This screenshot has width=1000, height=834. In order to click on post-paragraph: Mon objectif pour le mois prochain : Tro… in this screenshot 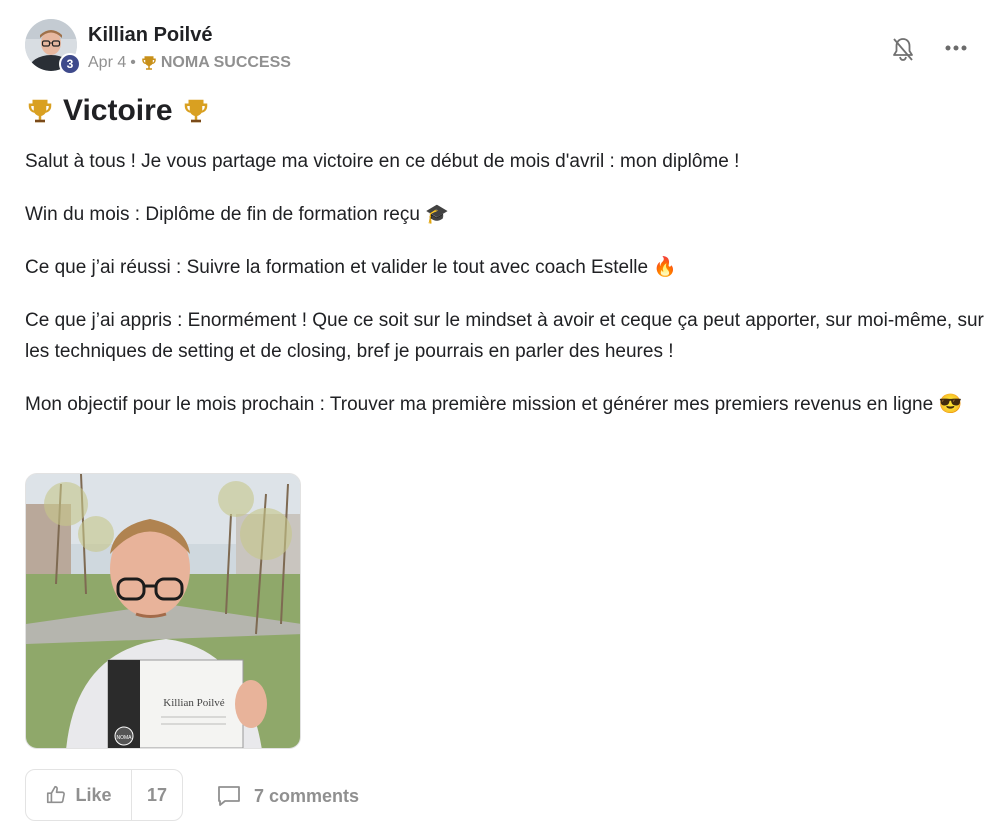, I will do `click(494, 404)`.